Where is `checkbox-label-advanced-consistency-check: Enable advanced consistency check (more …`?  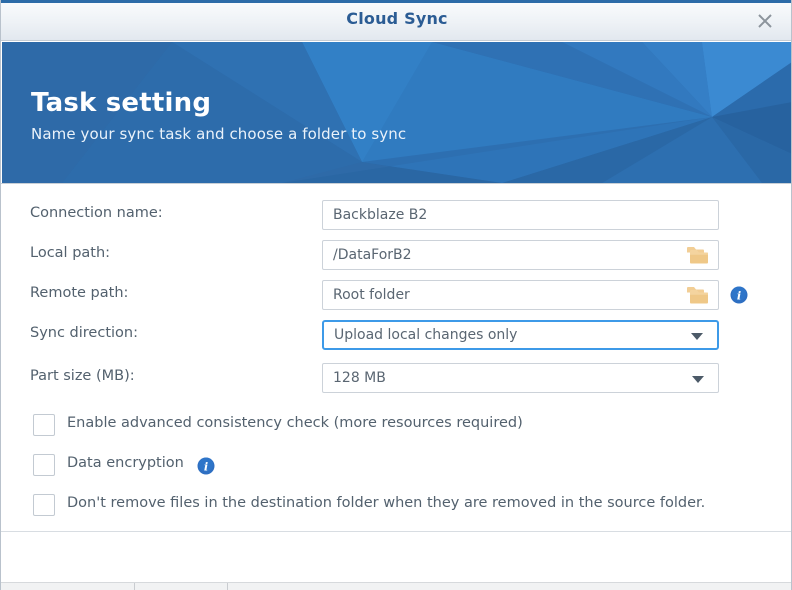 checkbox-label-advanced-consistency-check: Enable advanced consistency check (more … is located at coordinates (295, 423).